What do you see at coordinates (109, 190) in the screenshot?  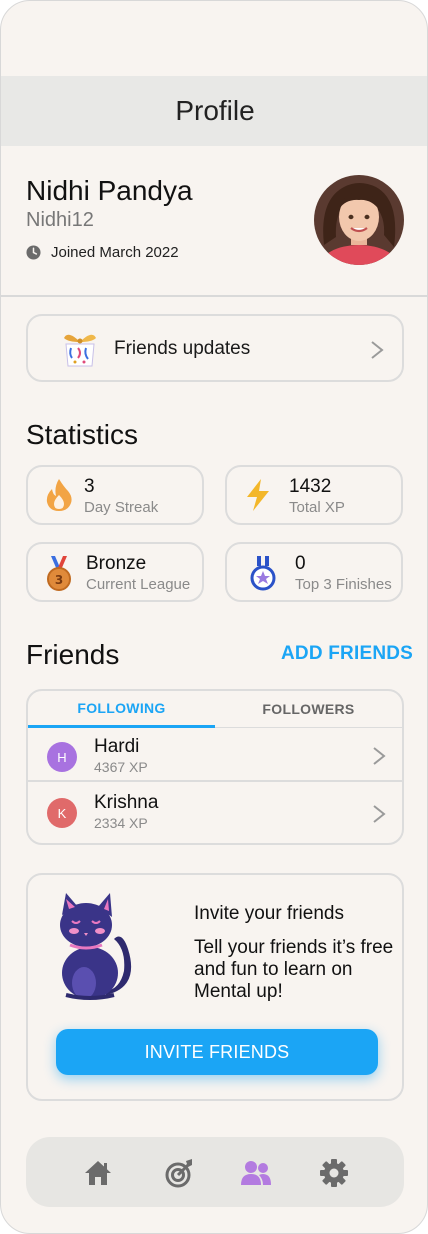 I see `profile-name: Nidhi Pandya` at bounding box center [109, 190].